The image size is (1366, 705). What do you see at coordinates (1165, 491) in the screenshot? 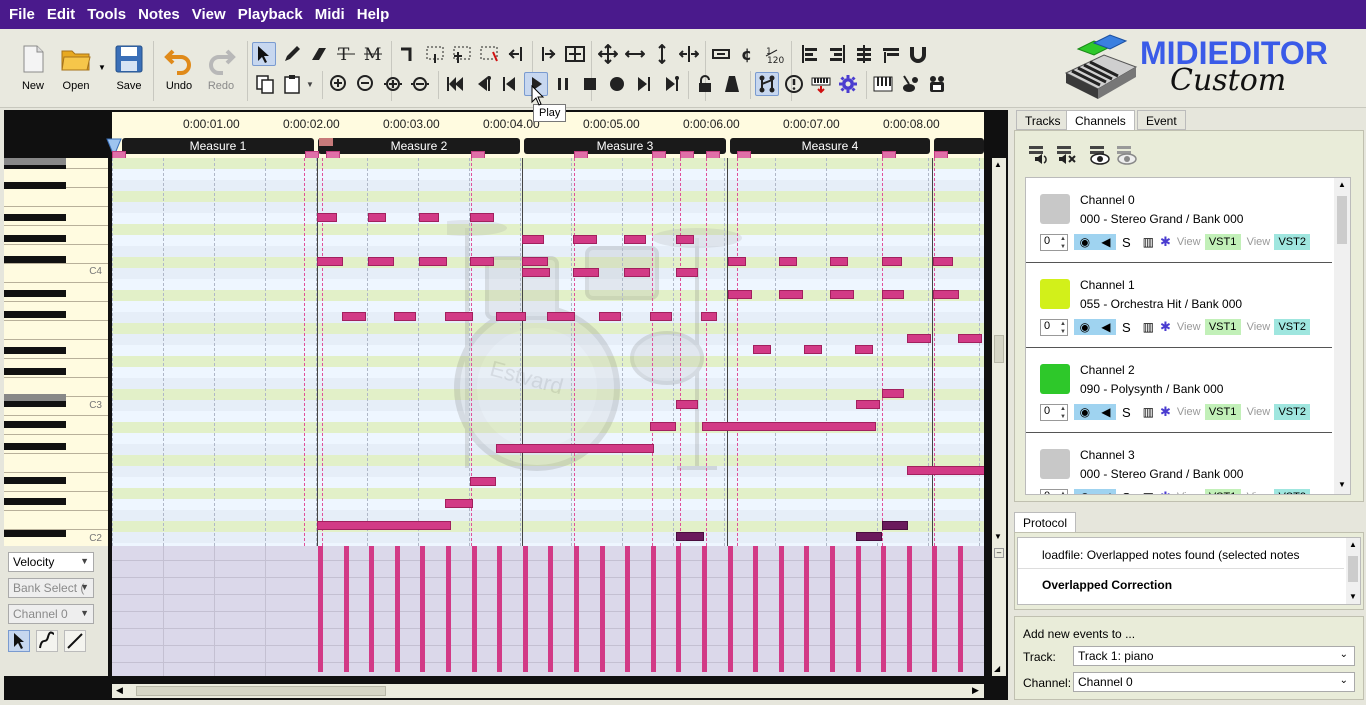
I see `channel-settings-gear-icon: ✱` at bounding box center [1165, 491].